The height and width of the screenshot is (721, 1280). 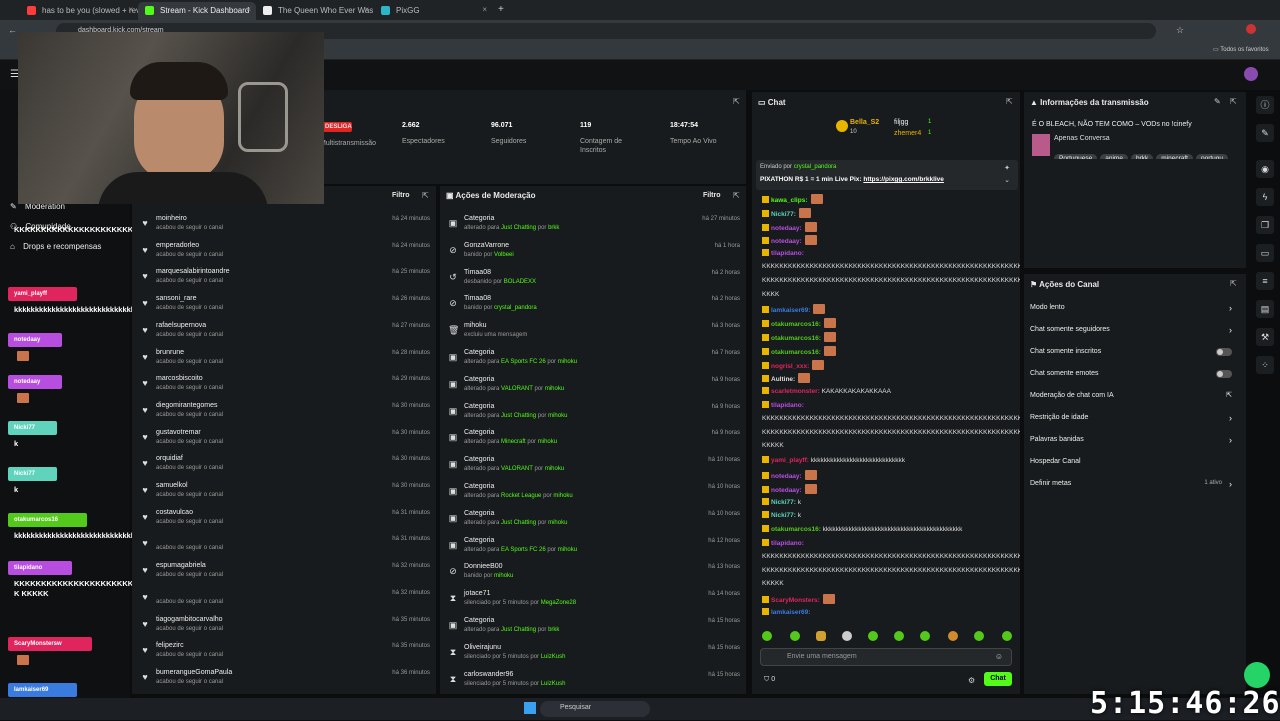 I want to click on chevron-down-icon: ⌄, so click(x=1007, y=180).